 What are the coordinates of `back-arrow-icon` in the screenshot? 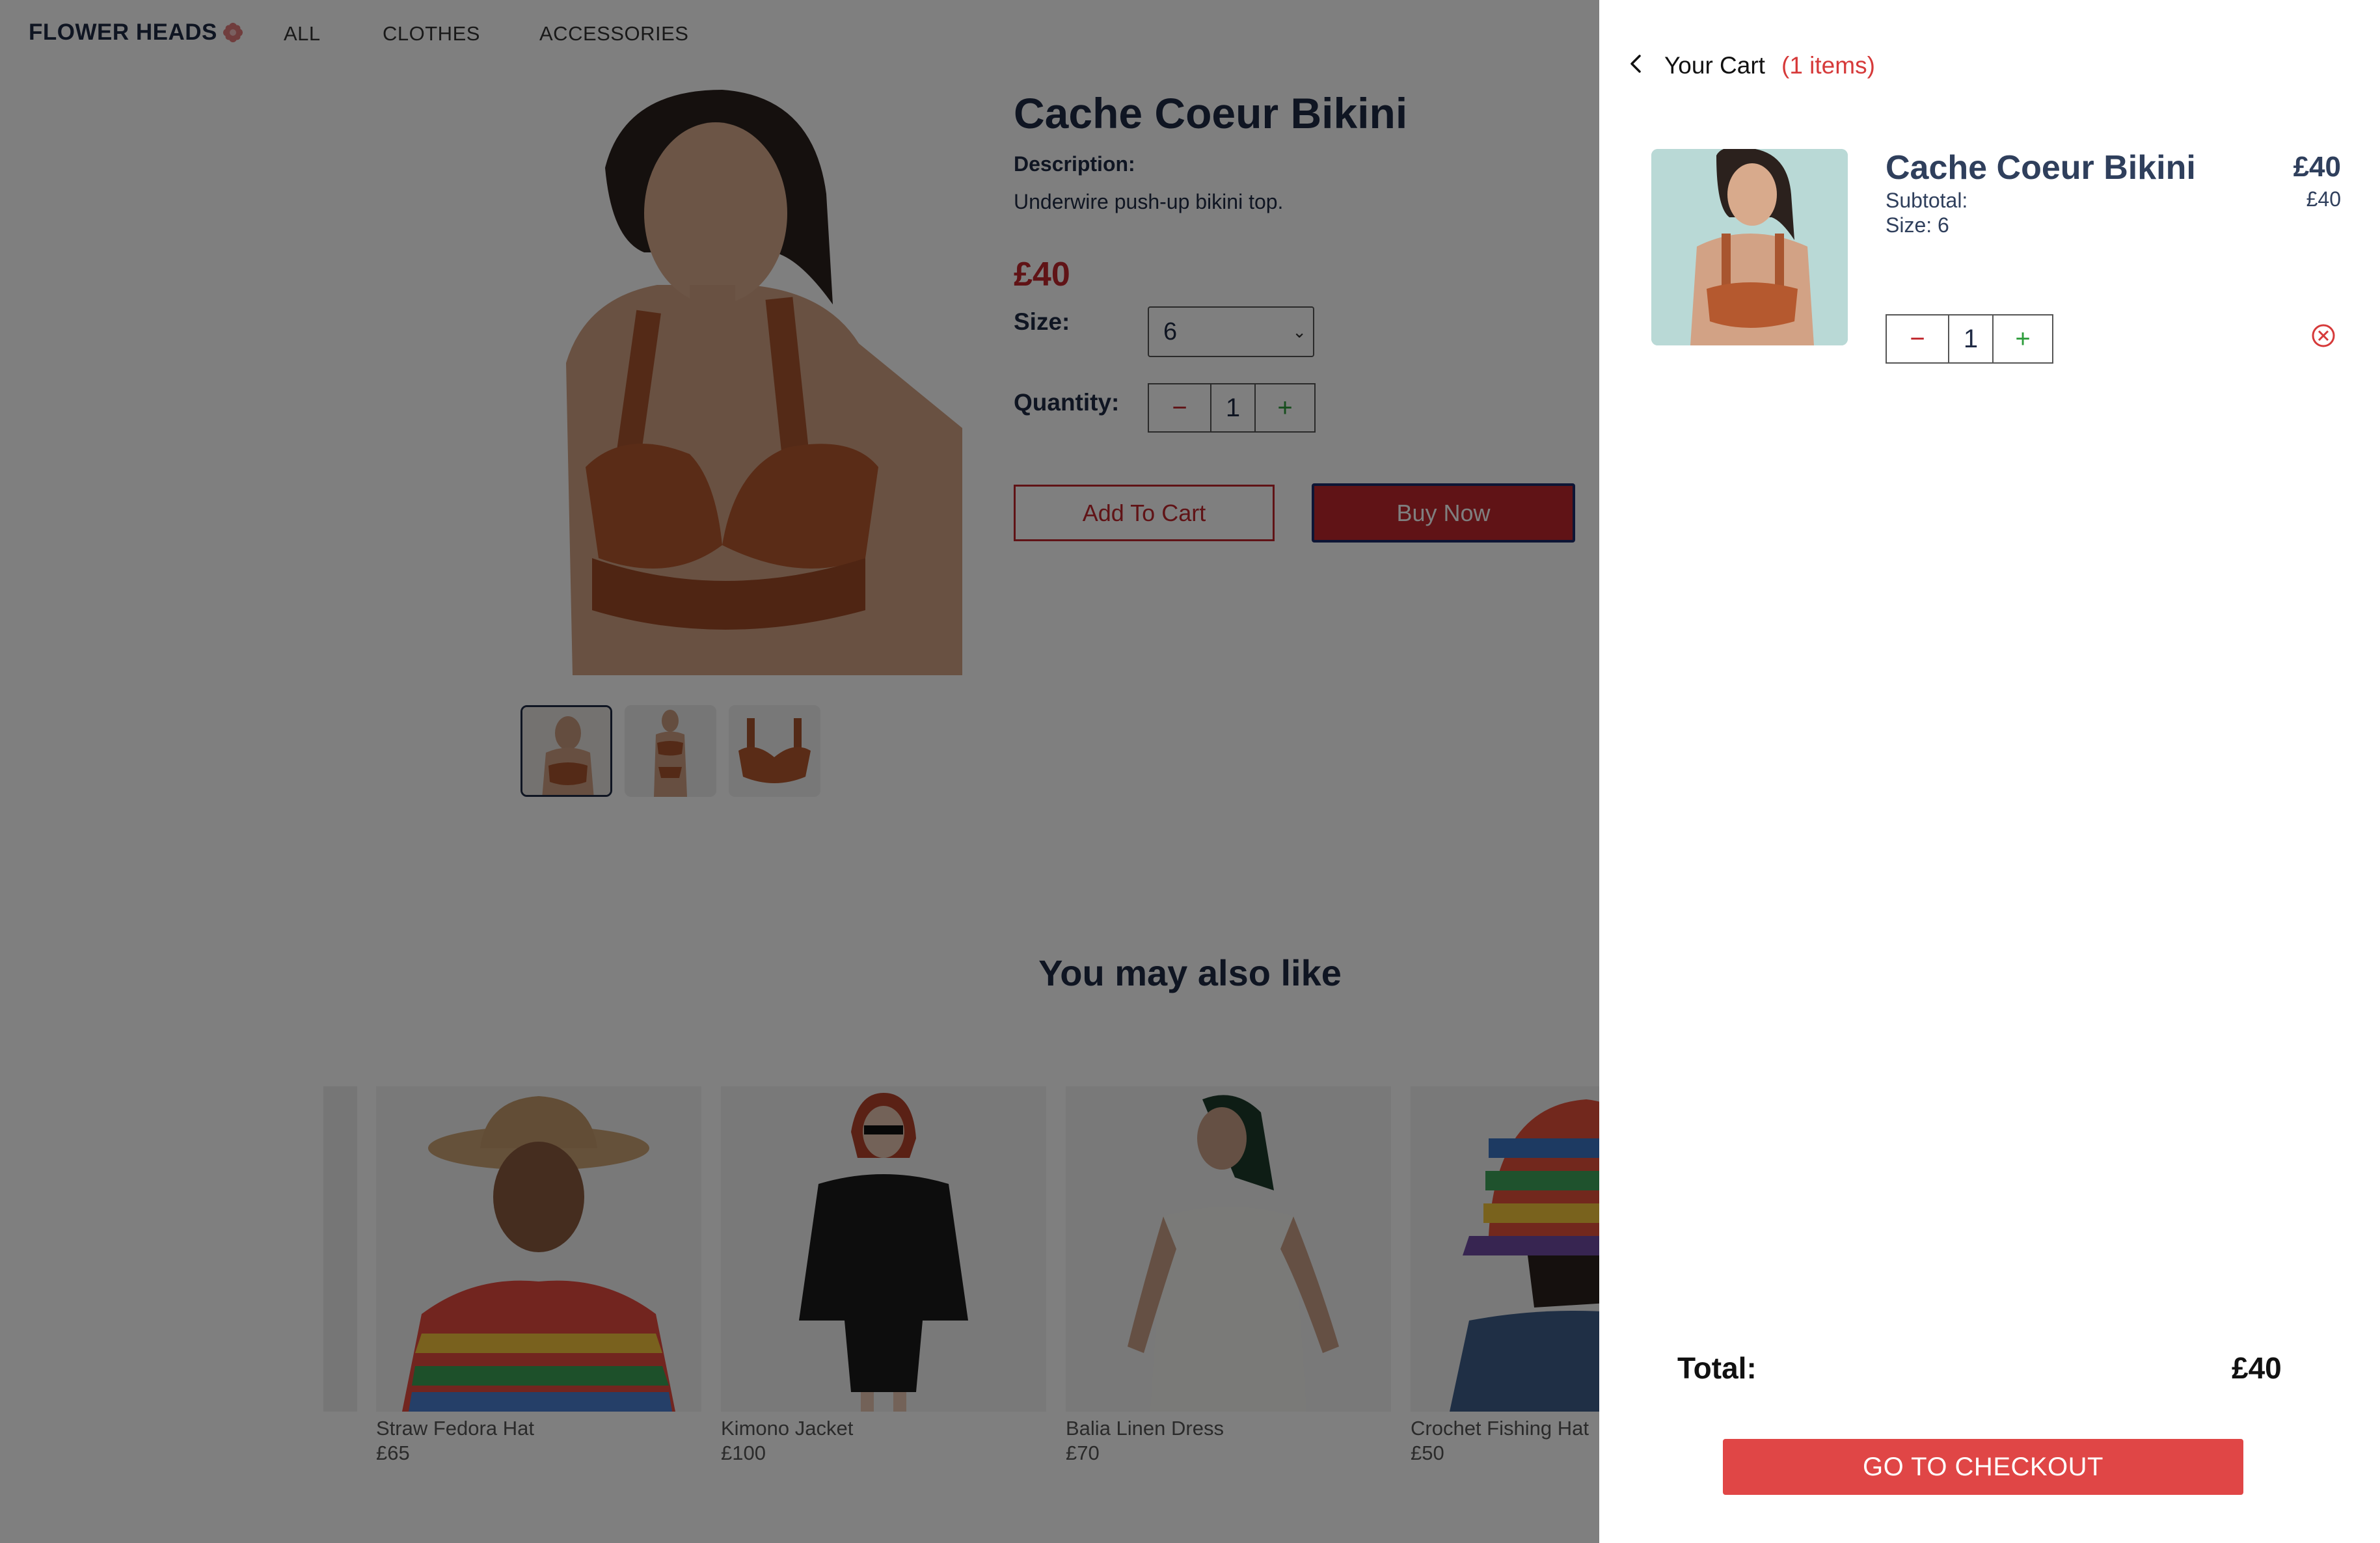 It's located at (1636, 64).